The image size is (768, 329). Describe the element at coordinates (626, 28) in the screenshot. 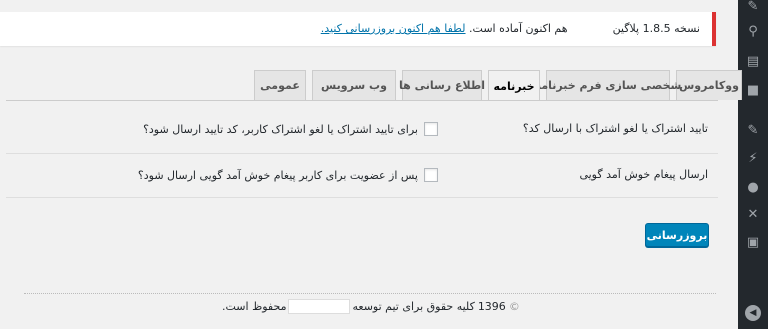

I see `notice-plugin-word: پلاگین` at that location.